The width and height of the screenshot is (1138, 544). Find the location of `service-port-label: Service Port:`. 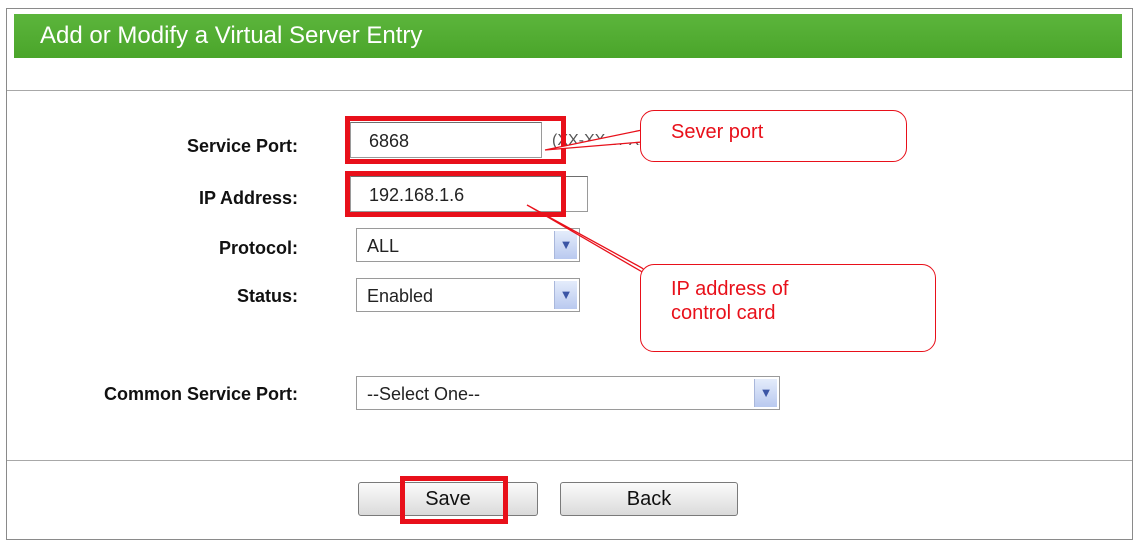

service-port-label: Service Port: is located at coordinates (242, 146).